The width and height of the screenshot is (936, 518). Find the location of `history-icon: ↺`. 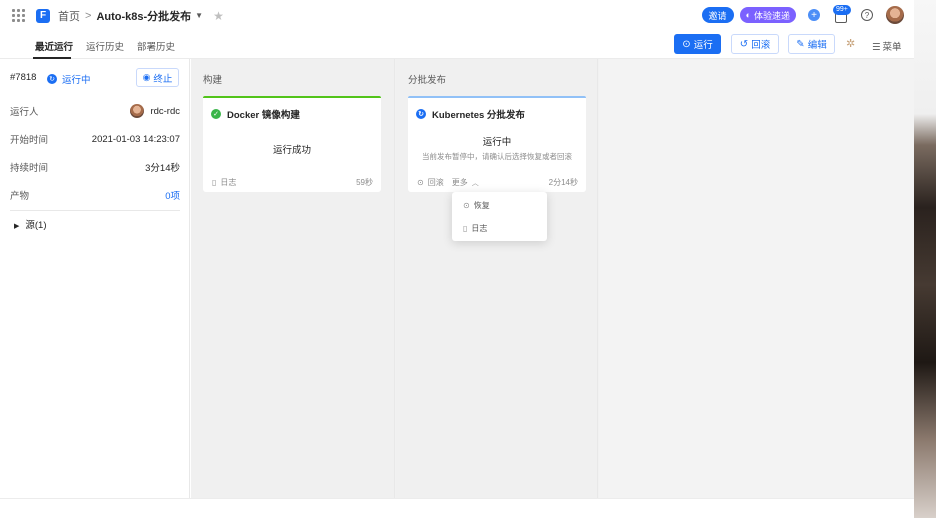

history-icon: ↺ is located at coordinates (744, 44).